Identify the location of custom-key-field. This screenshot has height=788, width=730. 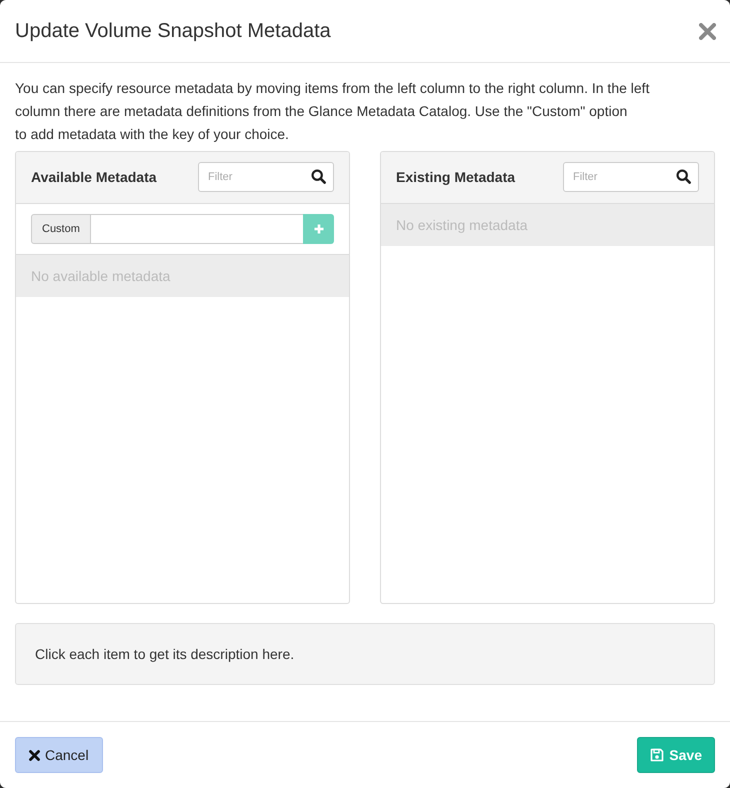
(196, 229).